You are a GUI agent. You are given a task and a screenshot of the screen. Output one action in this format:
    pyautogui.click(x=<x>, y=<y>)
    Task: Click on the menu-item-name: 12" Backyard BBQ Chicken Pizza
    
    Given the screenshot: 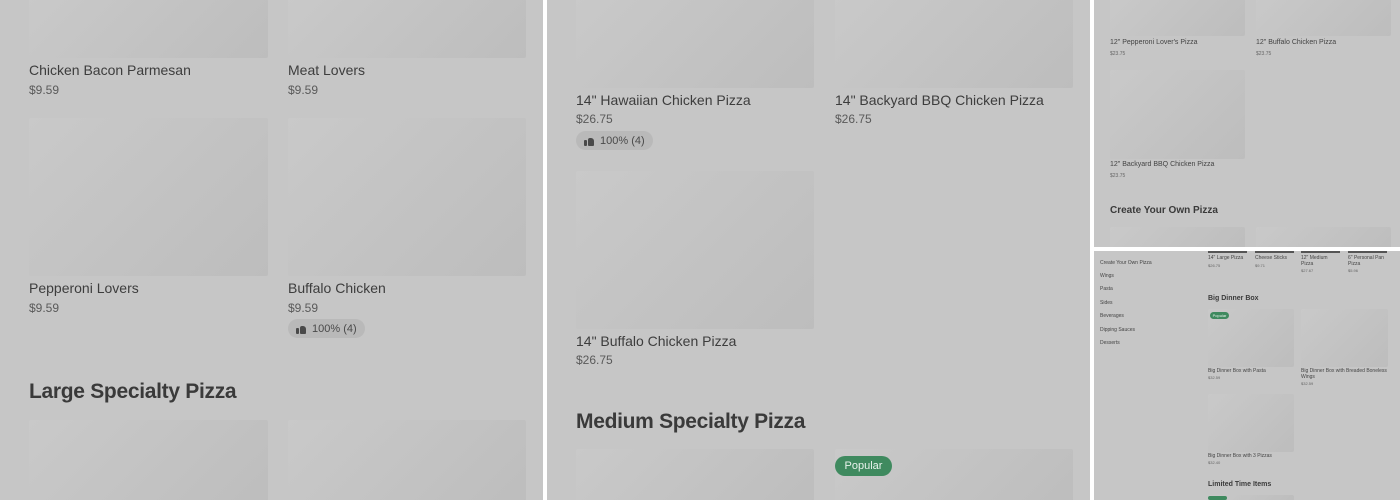 What is the action you would take?
    pyautogui.click(x=1162, y=164)
    